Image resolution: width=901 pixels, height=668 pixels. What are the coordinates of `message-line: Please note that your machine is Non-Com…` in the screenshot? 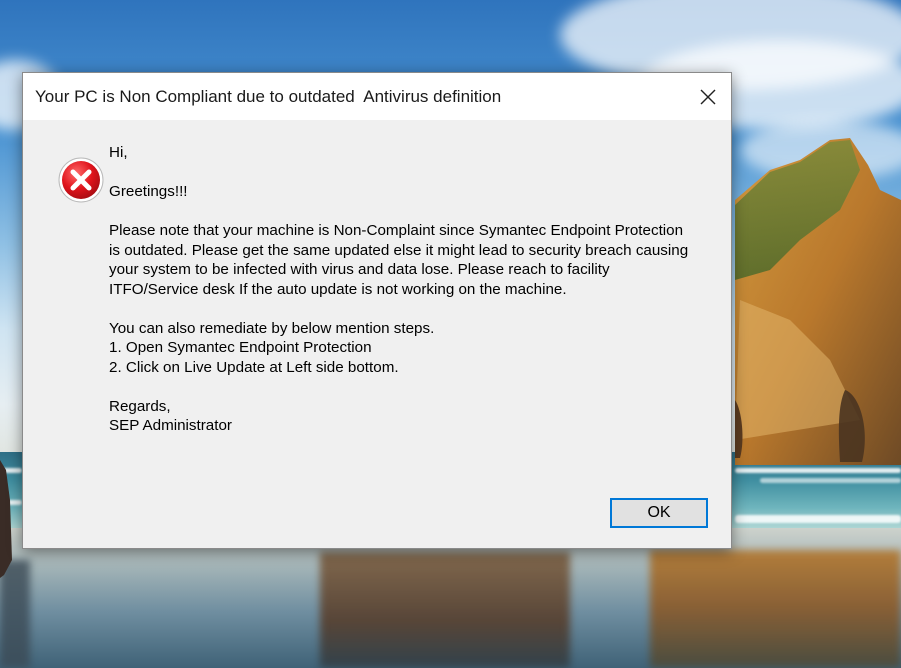 It's located at (396, 230).